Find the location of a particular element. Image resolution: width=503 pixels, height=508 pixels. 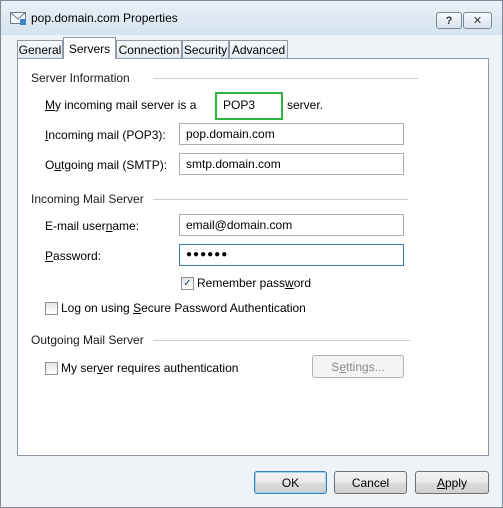

ok-button: OK is located at coordinates (290, 482).